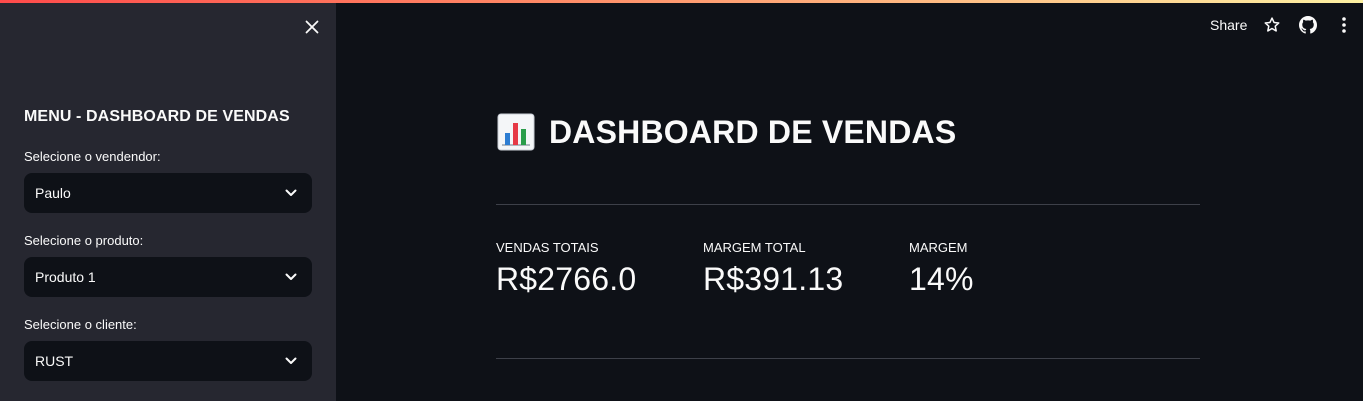 The height and width of the screenshot is (401, 1363). Describe the element at coordinates (168, 277) in the screenshot. I see `product-select: Produto 1` at that location.